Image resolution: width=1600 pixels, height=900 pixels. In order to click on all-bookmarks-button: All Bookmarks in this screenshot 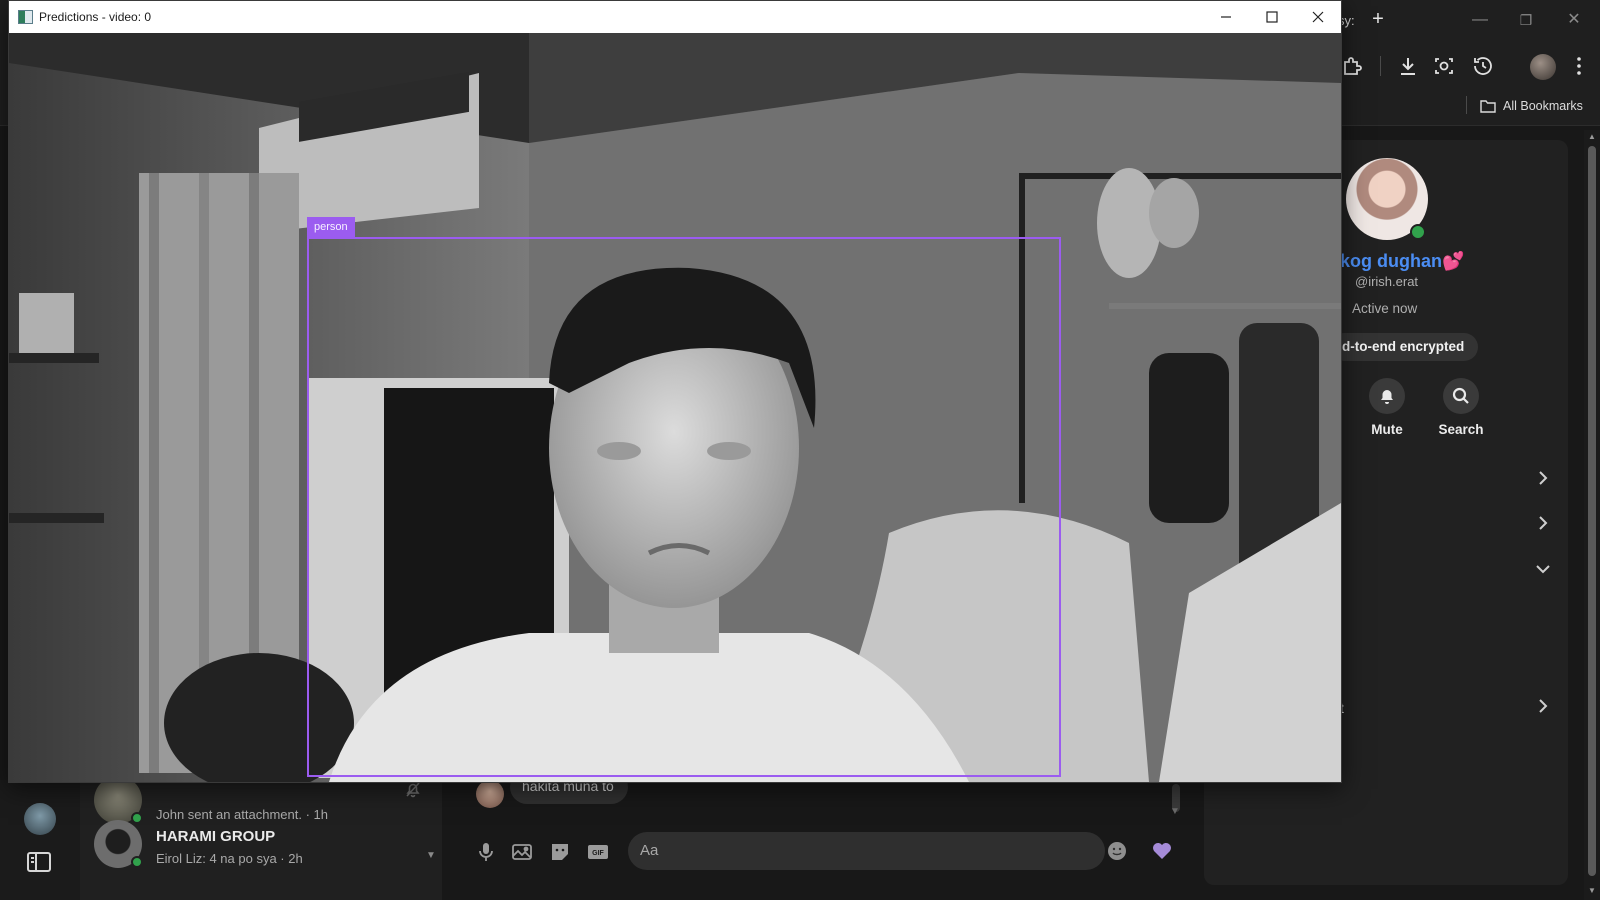, I will do `click(1531, 106)`.